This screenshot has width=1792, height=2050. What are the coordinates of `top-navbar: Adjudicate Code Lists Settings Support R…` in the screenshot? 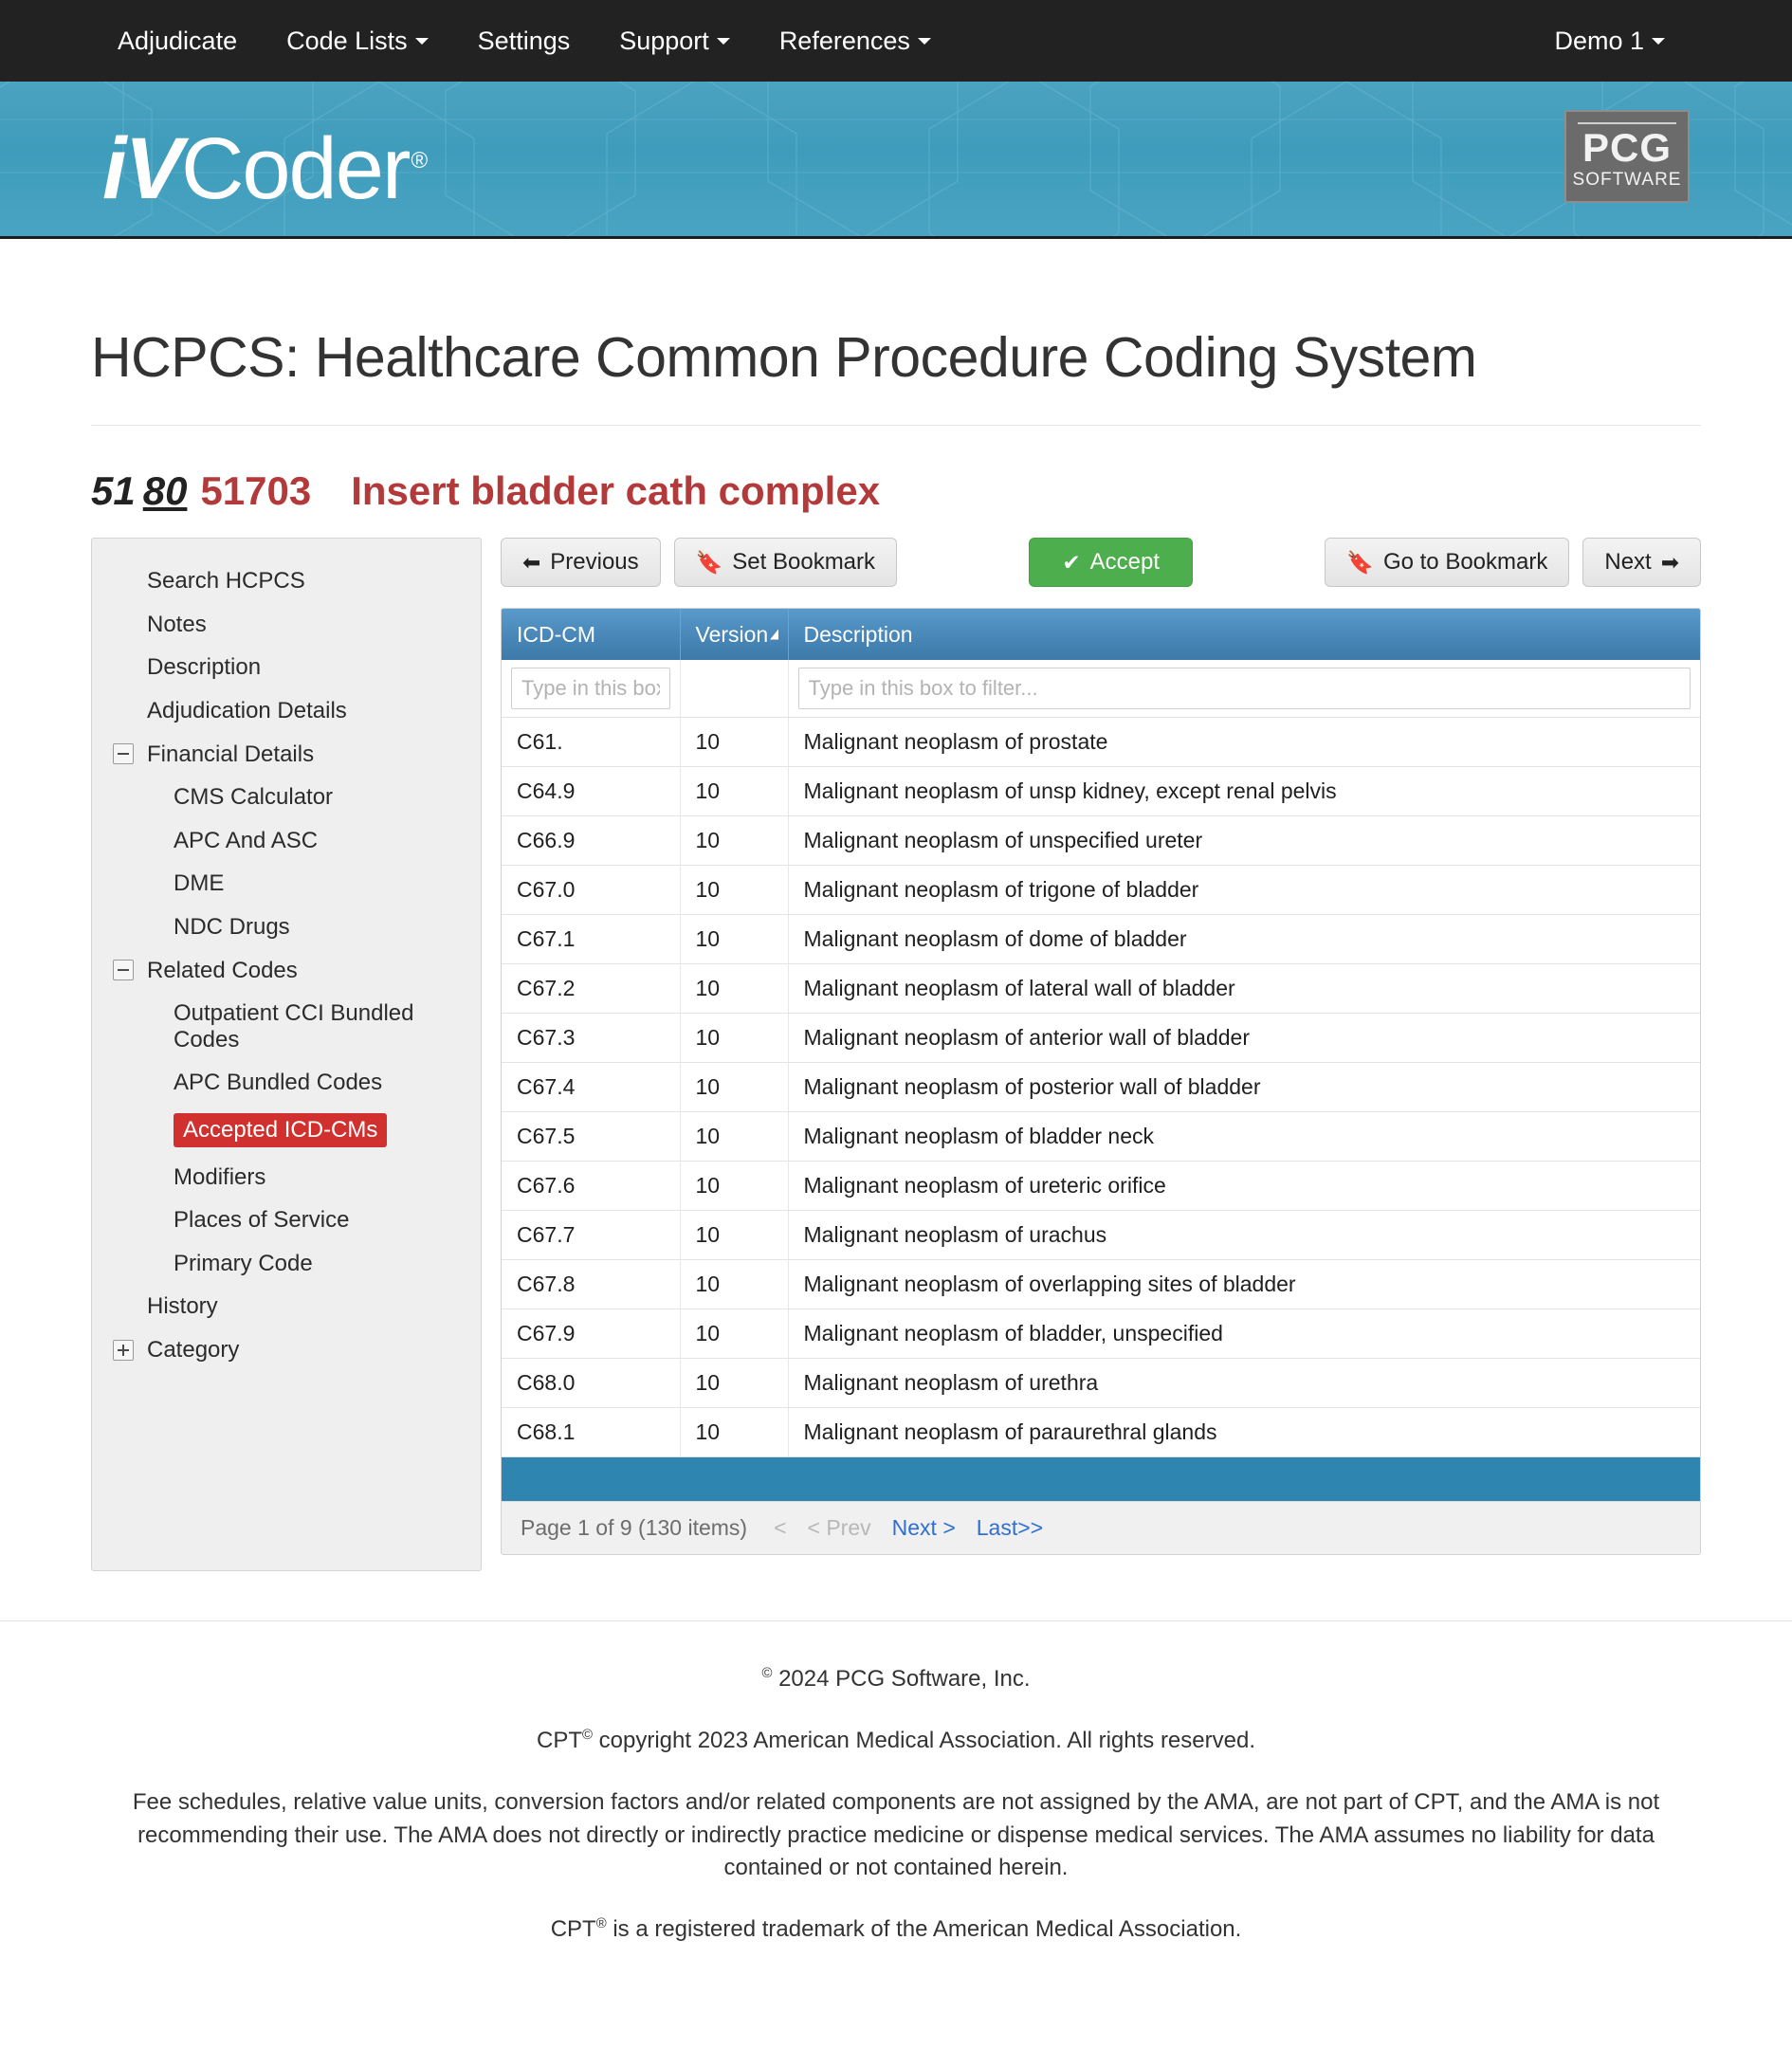 It's located at (896, 41).